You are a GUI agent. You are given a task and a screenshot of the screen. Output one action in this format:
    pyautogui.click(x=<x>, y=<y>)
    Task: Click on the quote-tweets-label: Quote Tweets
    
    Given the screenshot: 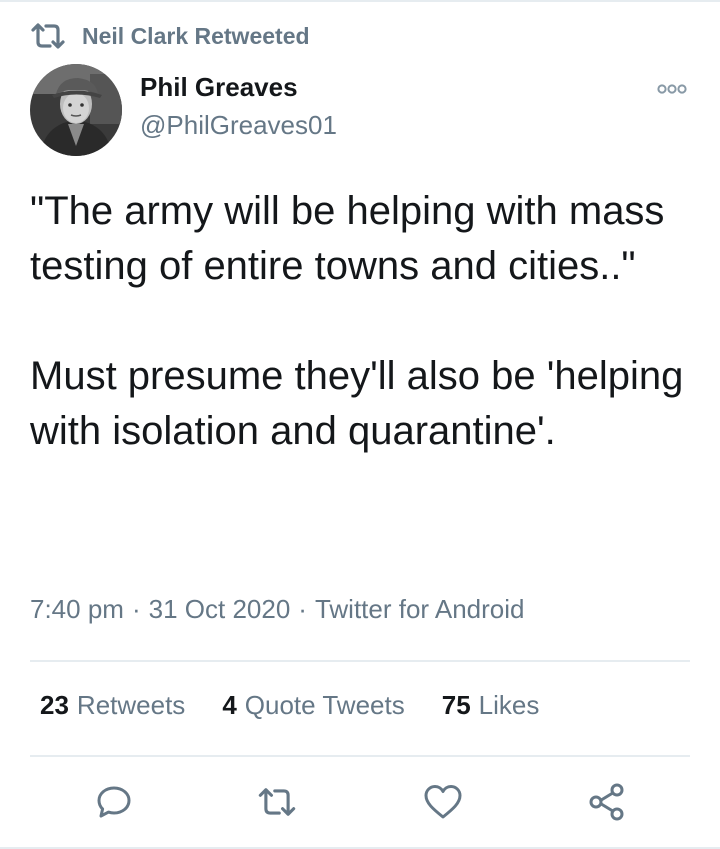 What is the action you would take?
    pyautogui.click(x=324, y=705)
    